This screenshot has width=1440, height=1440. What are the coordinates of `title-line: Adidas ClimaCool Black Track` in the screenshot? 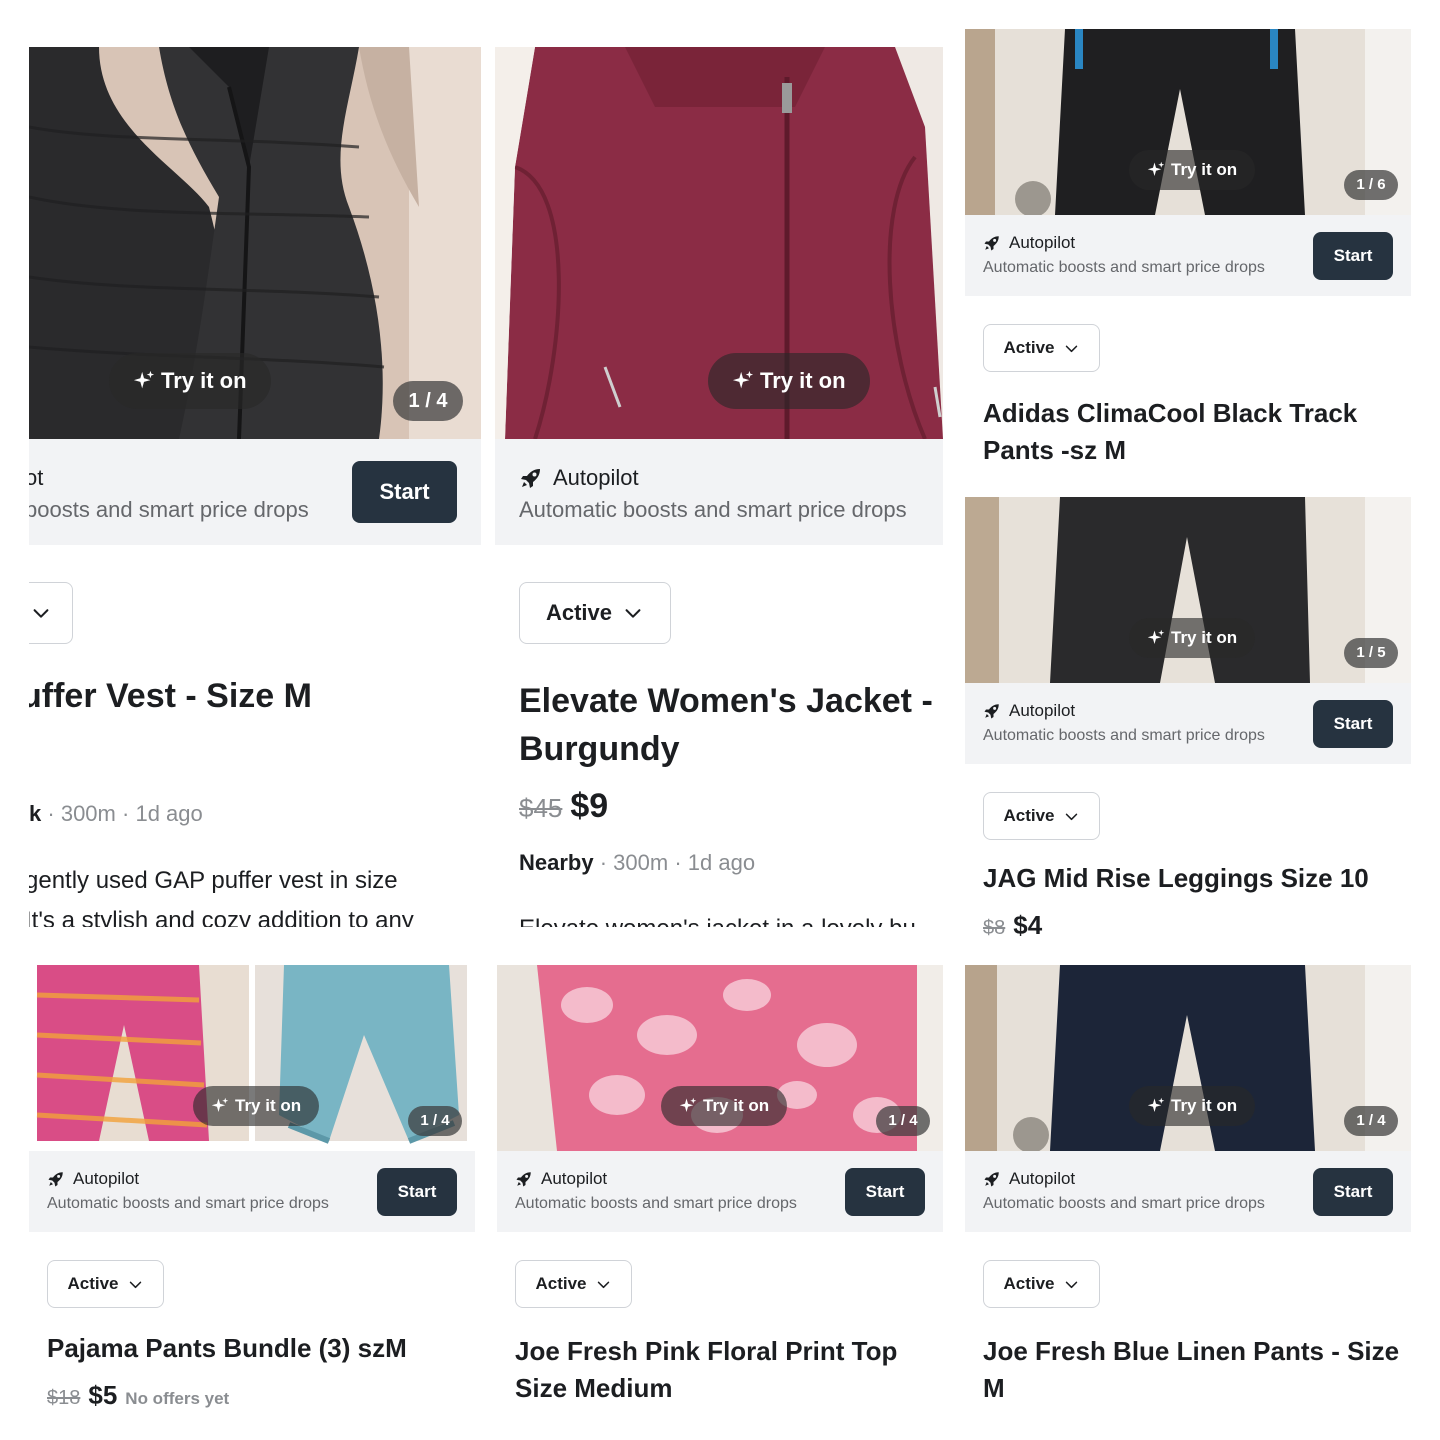 It's located at (1170, 413).